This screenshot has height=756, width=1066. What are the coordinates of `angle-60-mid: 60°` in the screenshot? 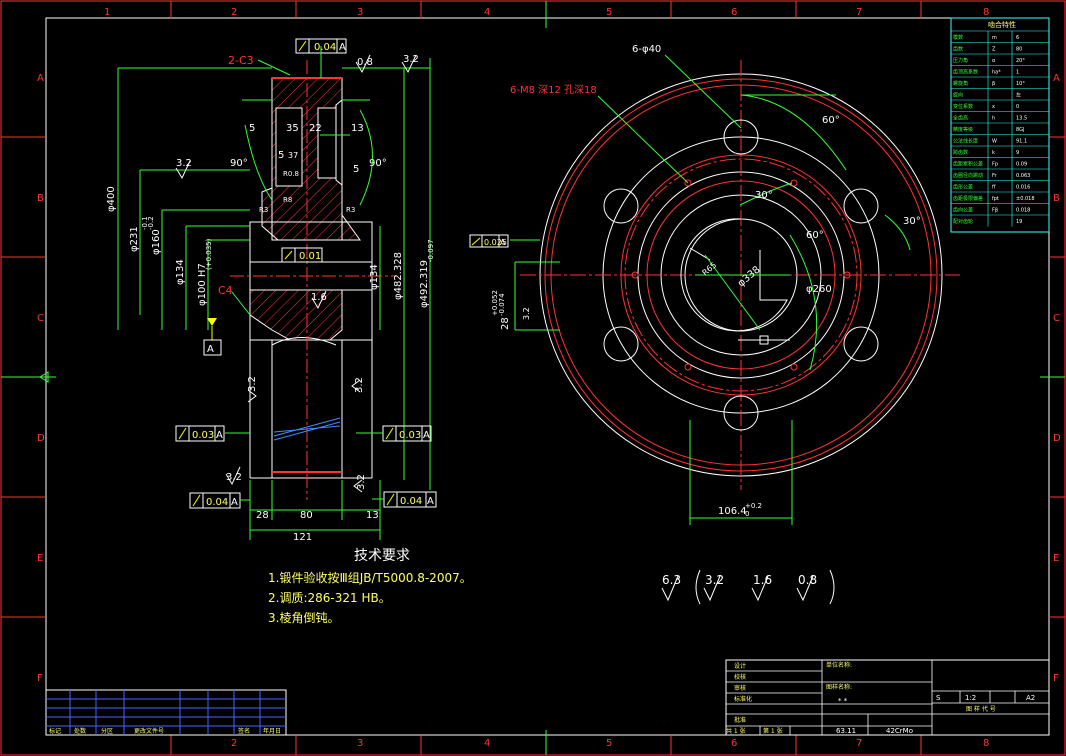 It's located at (815, 235).